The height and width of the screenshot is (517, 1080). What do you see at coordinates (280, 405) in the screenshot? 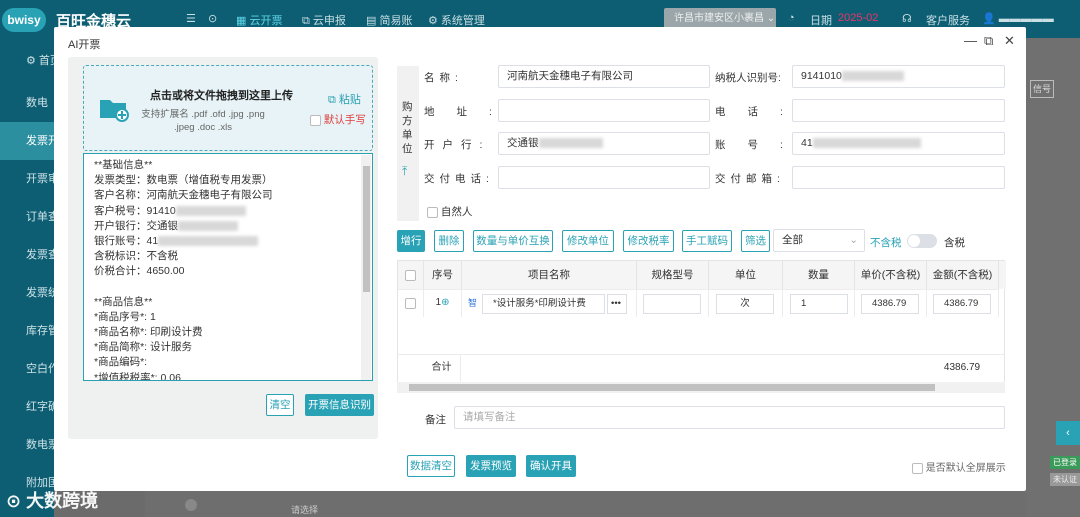
I see `clear-button: 清空` at bounding box center [280, 405].